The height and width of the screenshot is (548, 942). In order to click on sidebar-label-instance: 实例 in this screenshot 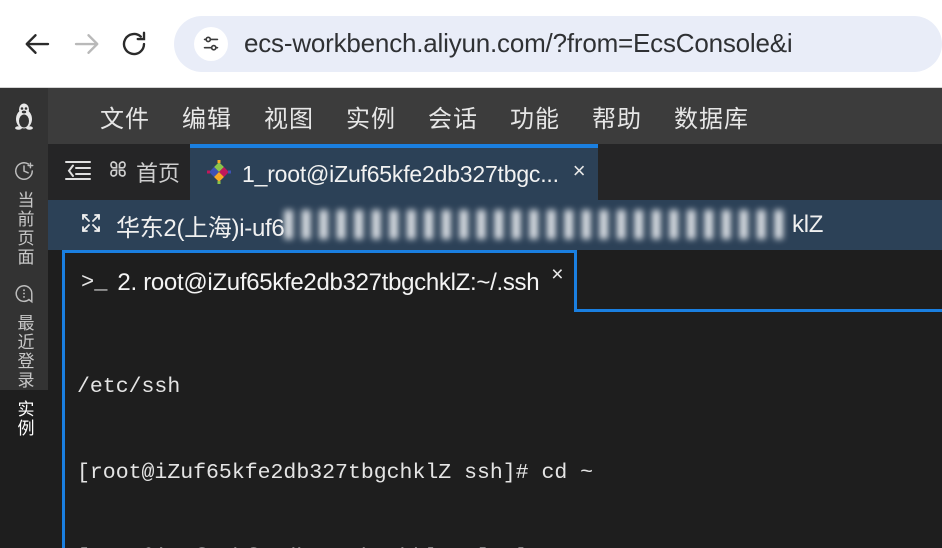, I will do `click(24, 419)`.